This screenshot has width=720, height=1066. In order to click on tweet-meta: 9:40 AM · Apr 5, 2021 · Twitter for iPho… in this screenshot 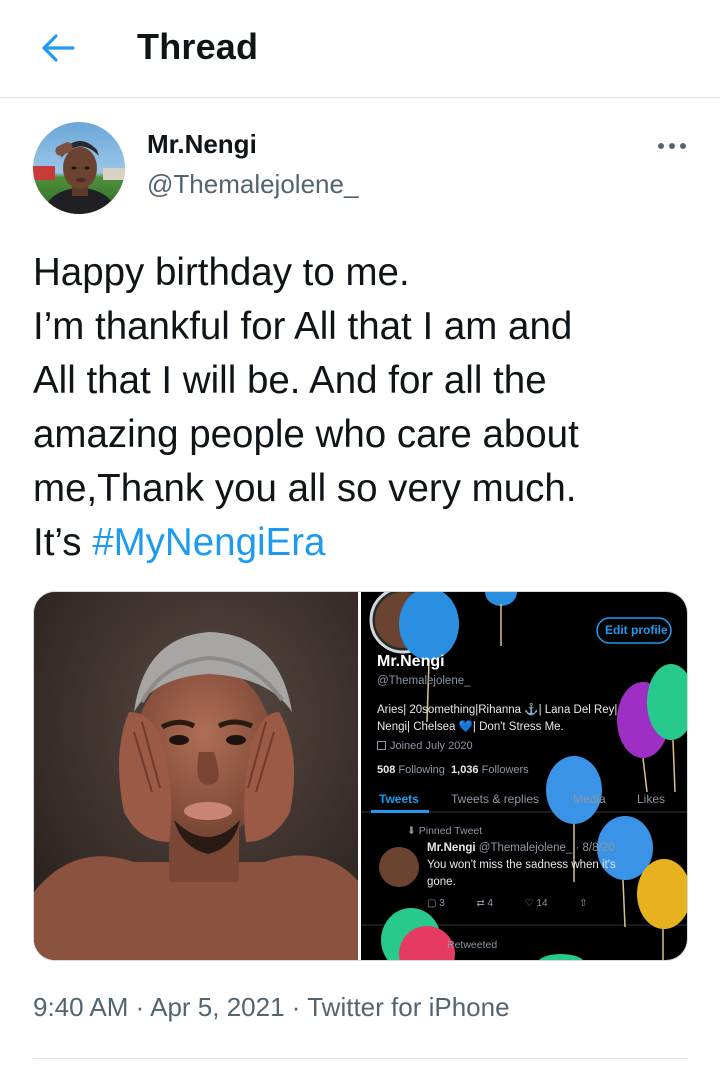, I will do `click(271, 1007)`.